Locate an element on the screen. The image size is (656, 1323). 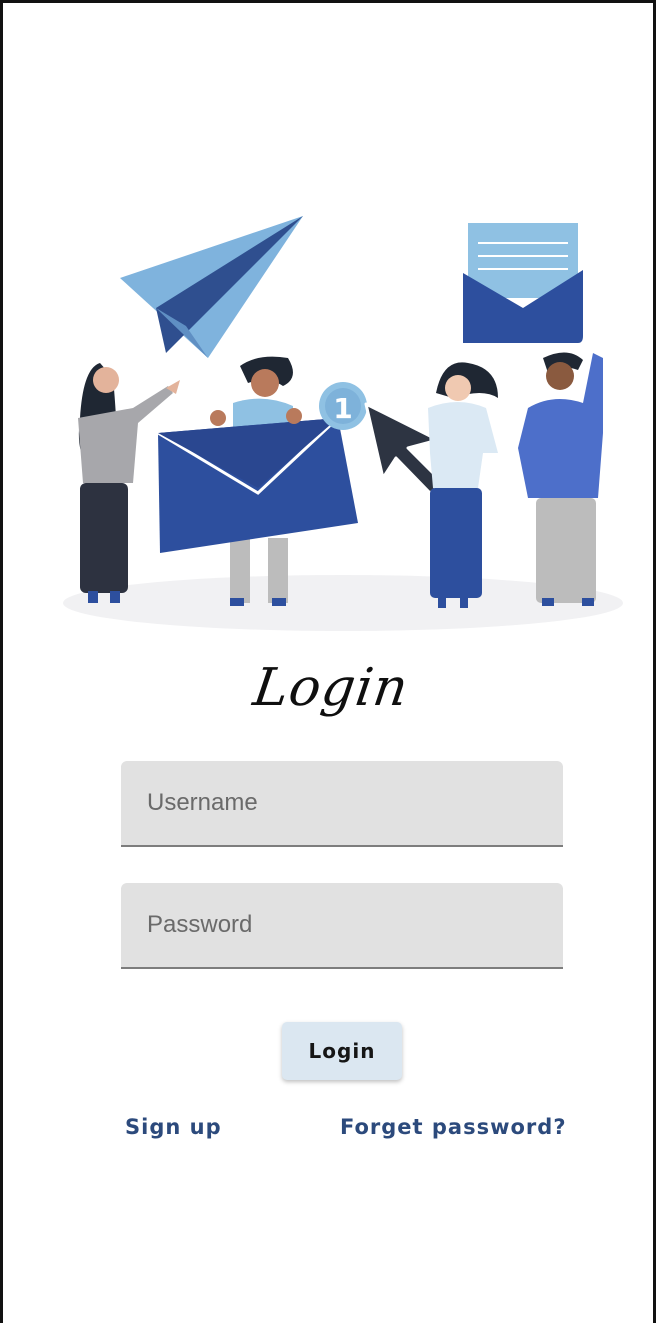
username-input is located at coordinates (342, 803).